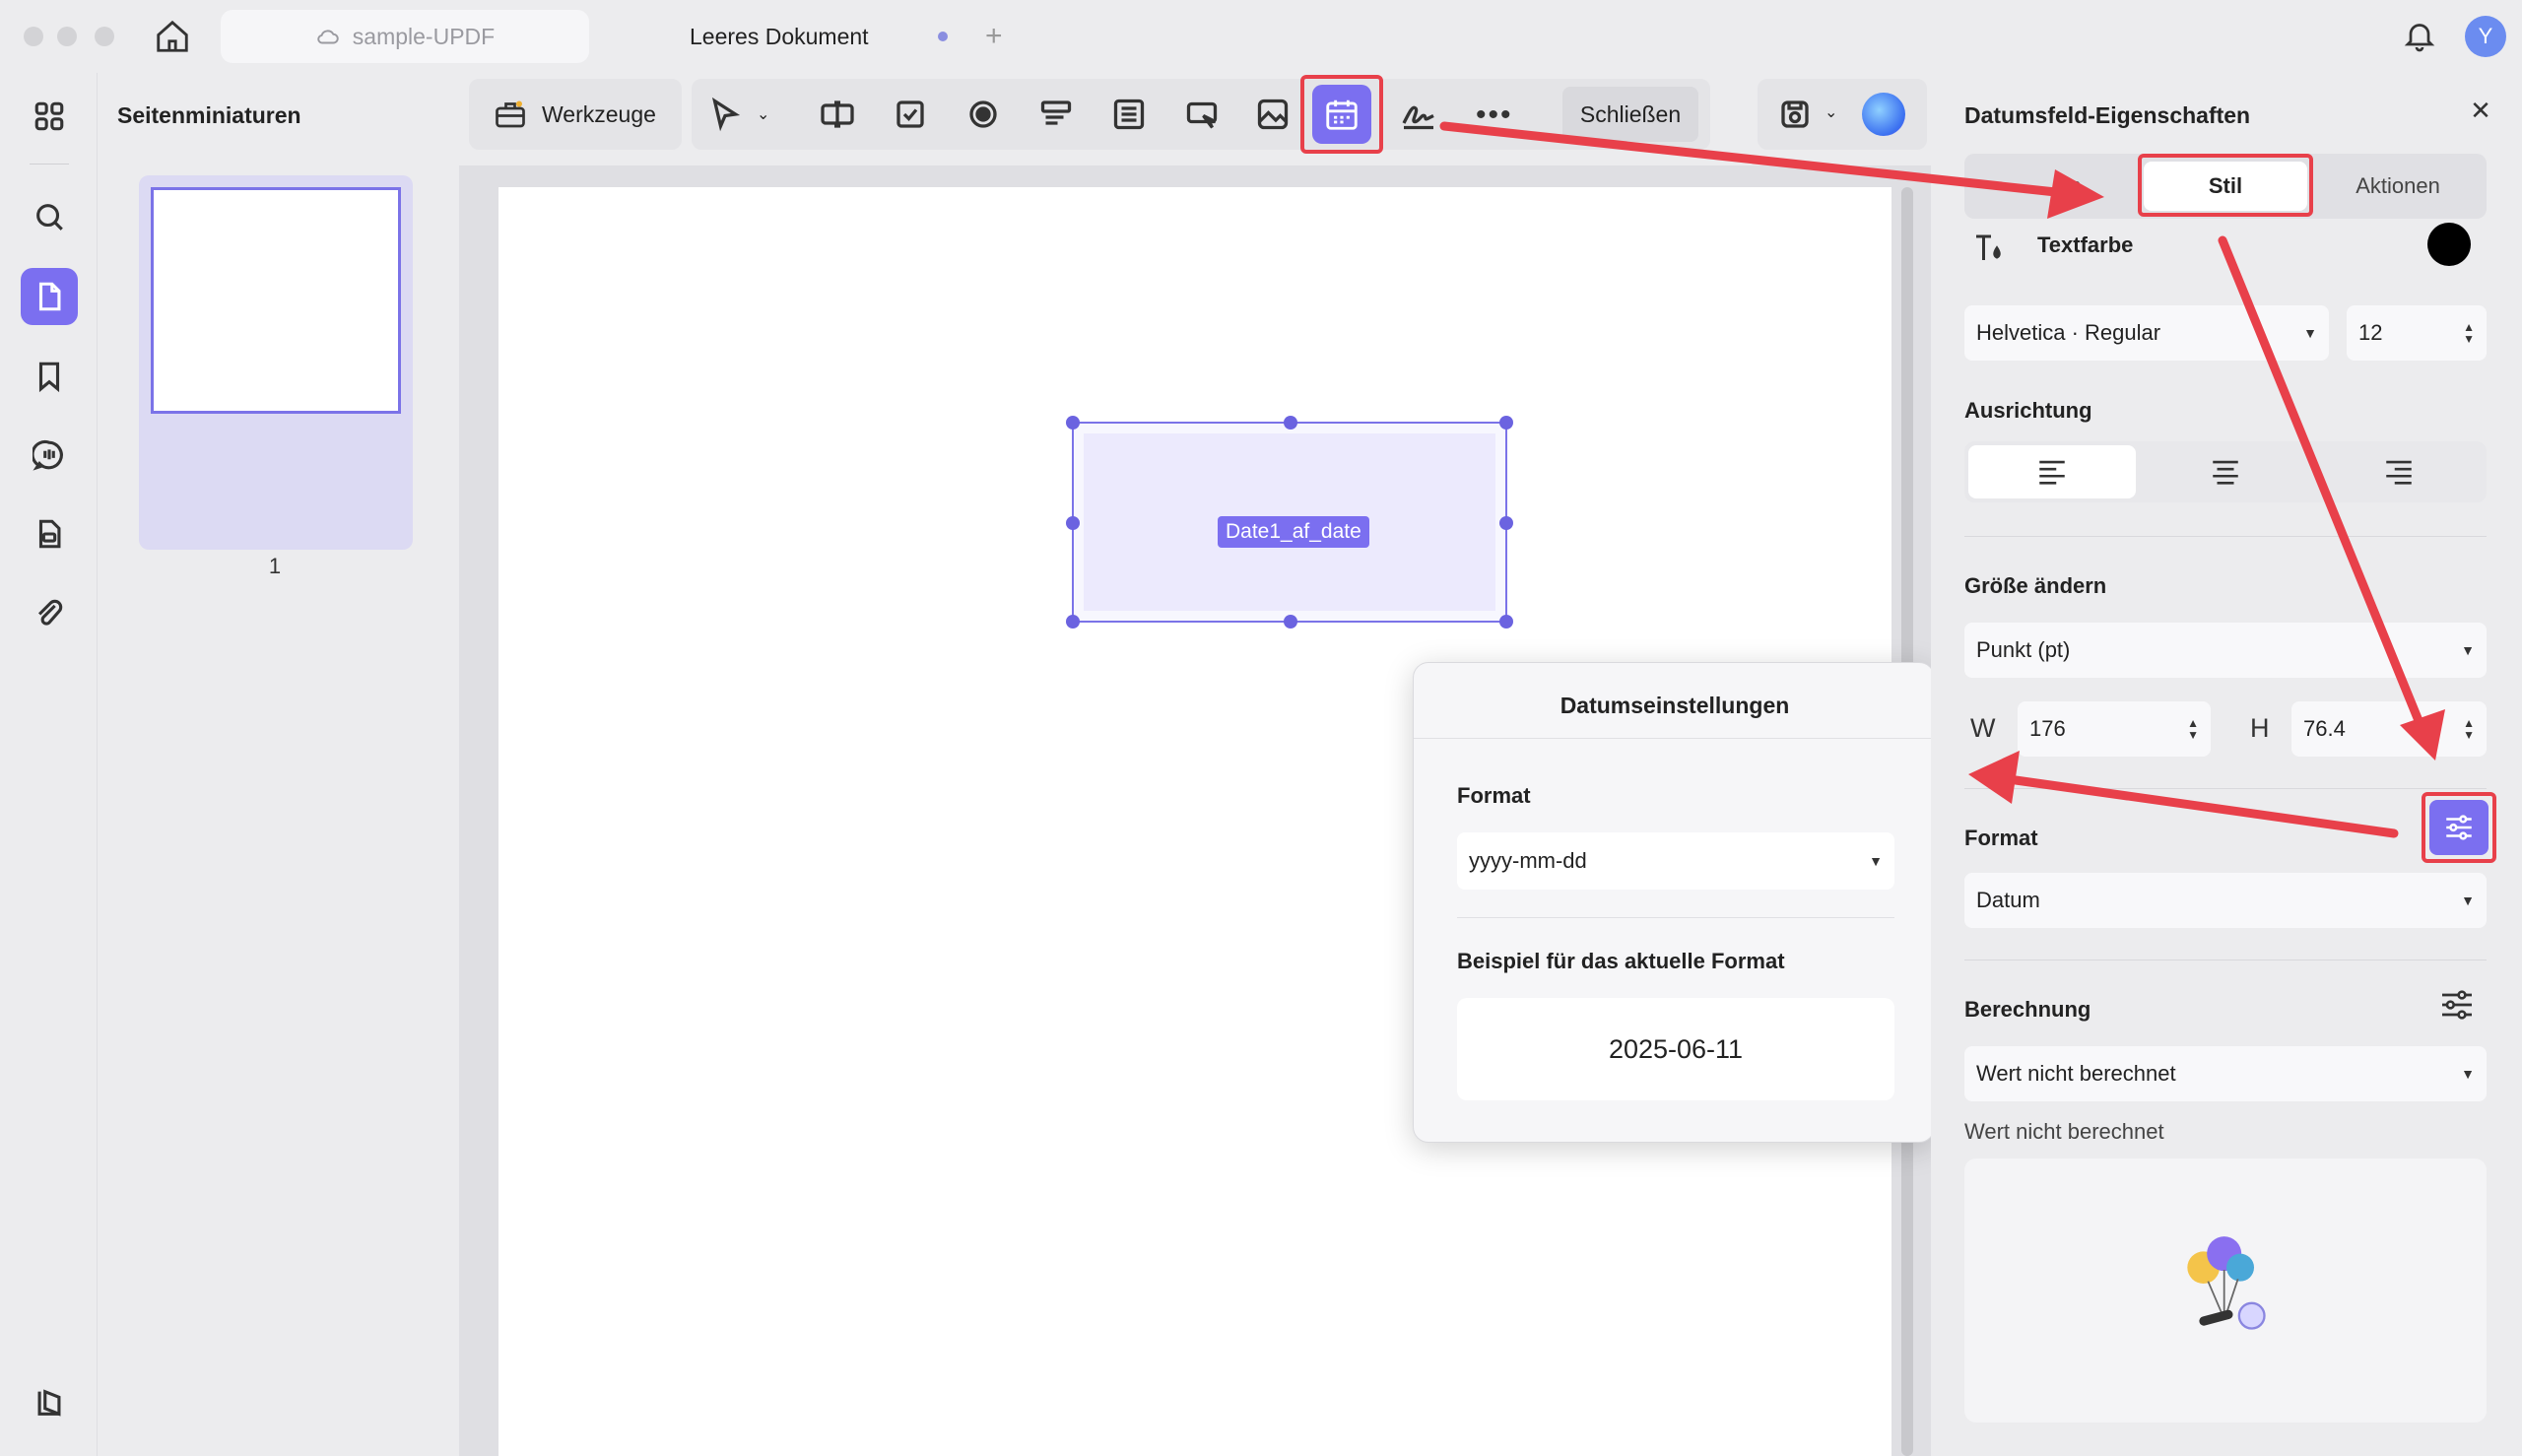  I want to click on save-icon, so click(1795, 114).